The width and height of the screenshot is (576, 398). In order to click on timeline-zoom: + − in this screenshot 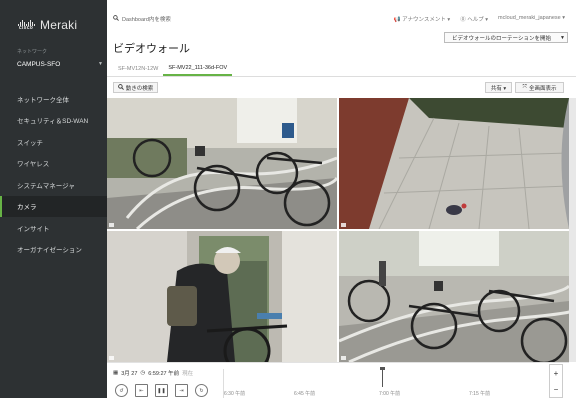, I will do `click(556, 381)`.